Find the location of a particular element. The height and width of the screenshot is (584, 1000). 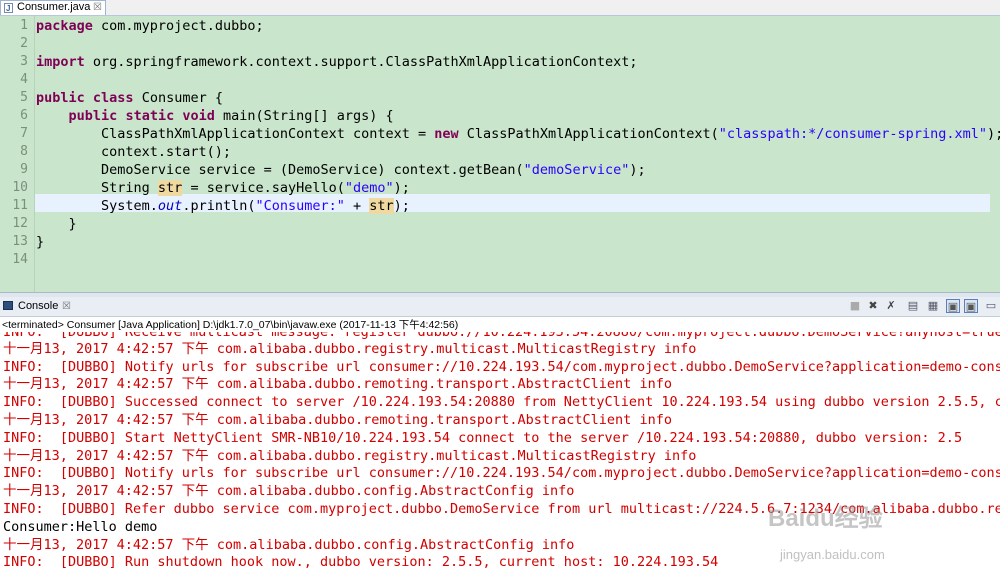

code-line-10: String str = service.sayHello("demo"); is located at coordinates (223, 188).